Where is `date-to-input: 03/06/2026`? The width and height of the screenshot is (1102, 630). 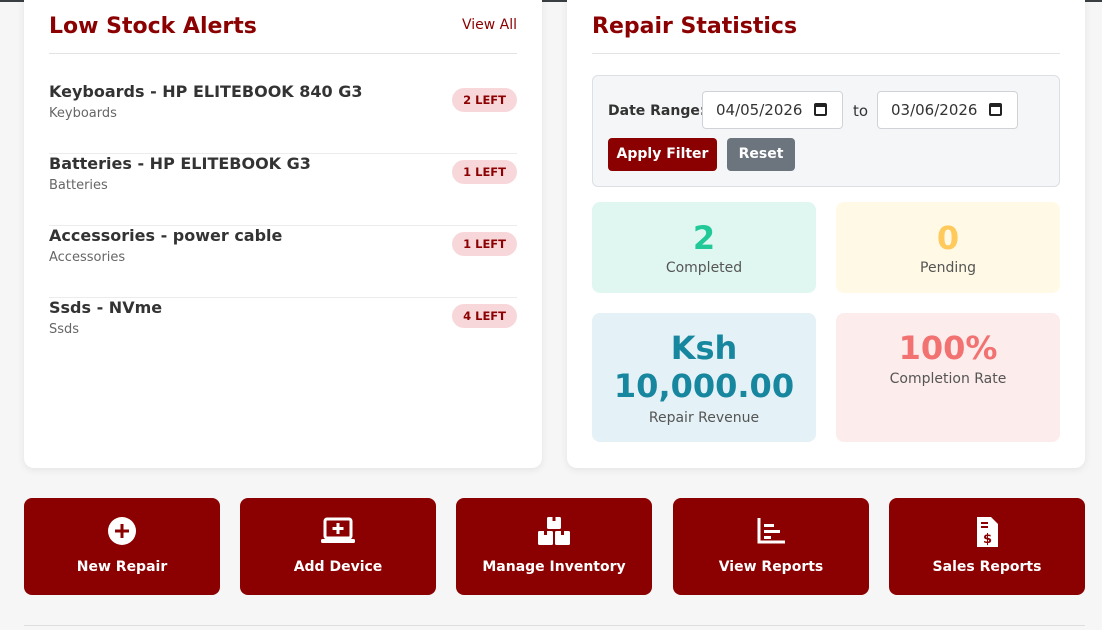 date-to-input: 03/06/2026 is located at coordinates (947, 110).